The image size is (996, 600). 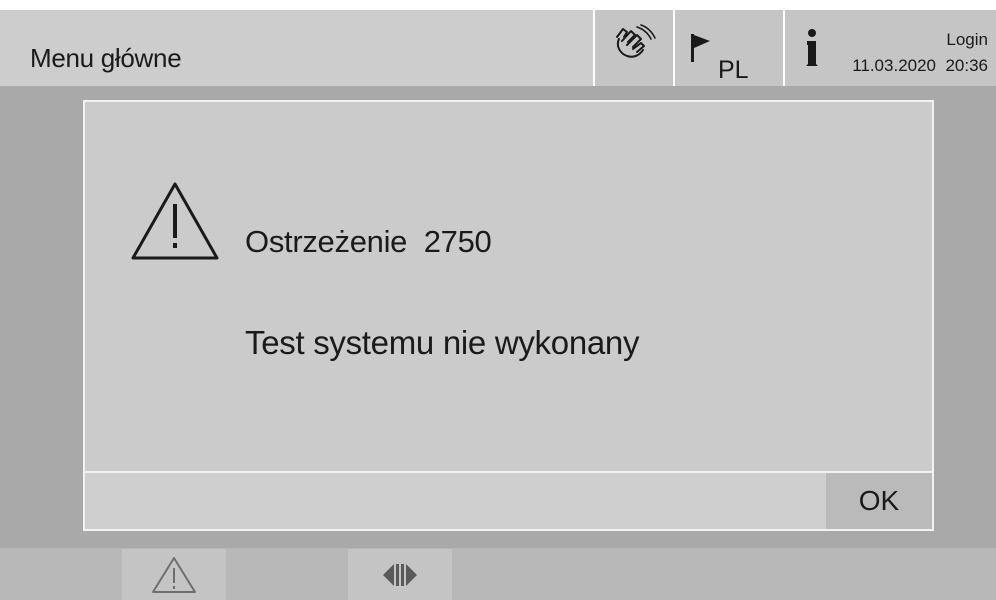 I want to click on flag-icon, so click(x=700, y=48).